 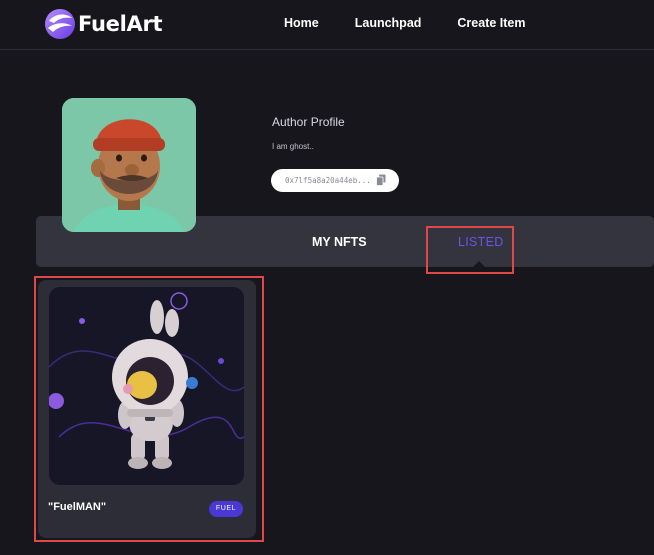 What do you see at coordinates (308, 122) in the screenshot?
I see `profile-title: Author Profile` at bounding box center [308, 122].